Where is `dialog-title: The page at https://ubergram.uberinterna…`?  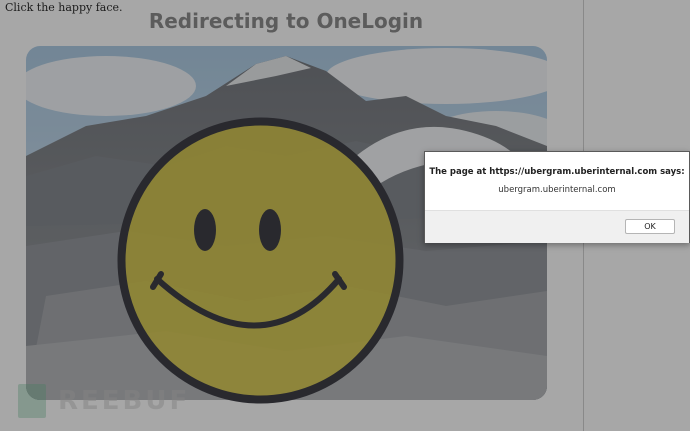 dialog-title: The page at https://ubergram.uberinterna… is located at coordinates (557, 172).